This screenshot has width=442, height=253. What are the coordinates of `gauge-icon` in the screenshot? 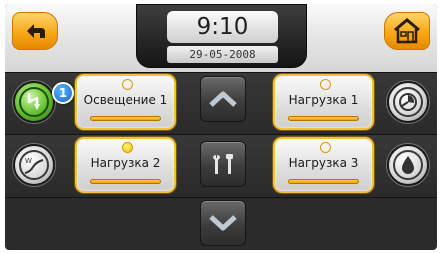 It's located at (408, 102).